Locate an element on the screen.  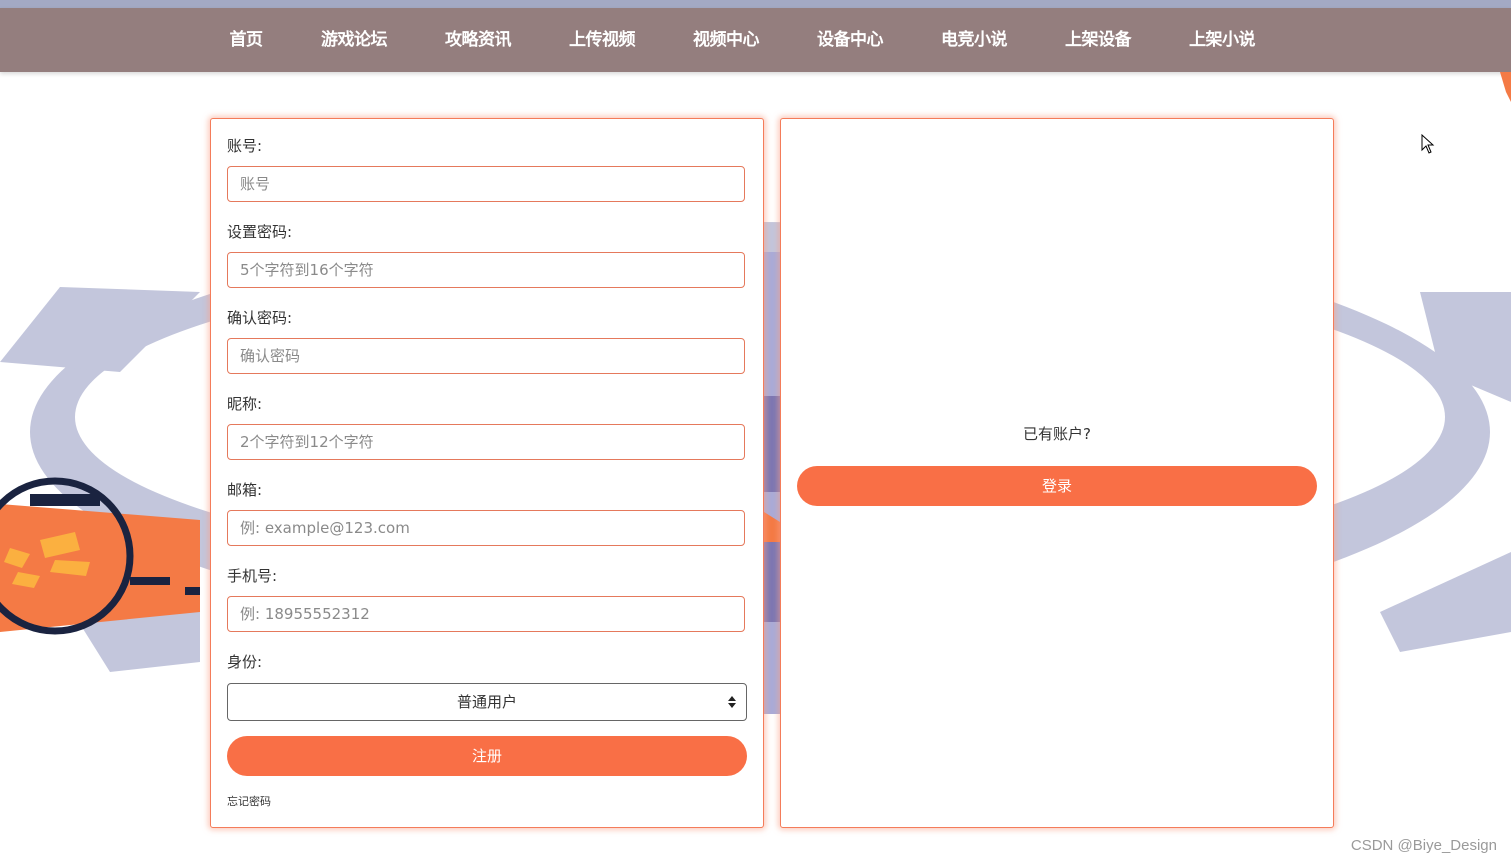
phone-label: 手机号: is located at coordinates (252, 576).